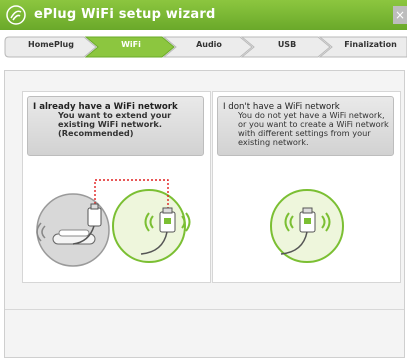  What do you see at coordinates (125, 14) in the screenshot?
I see `window-title: ePlug WiFi setup wizard` at bounding box center [125, 14].